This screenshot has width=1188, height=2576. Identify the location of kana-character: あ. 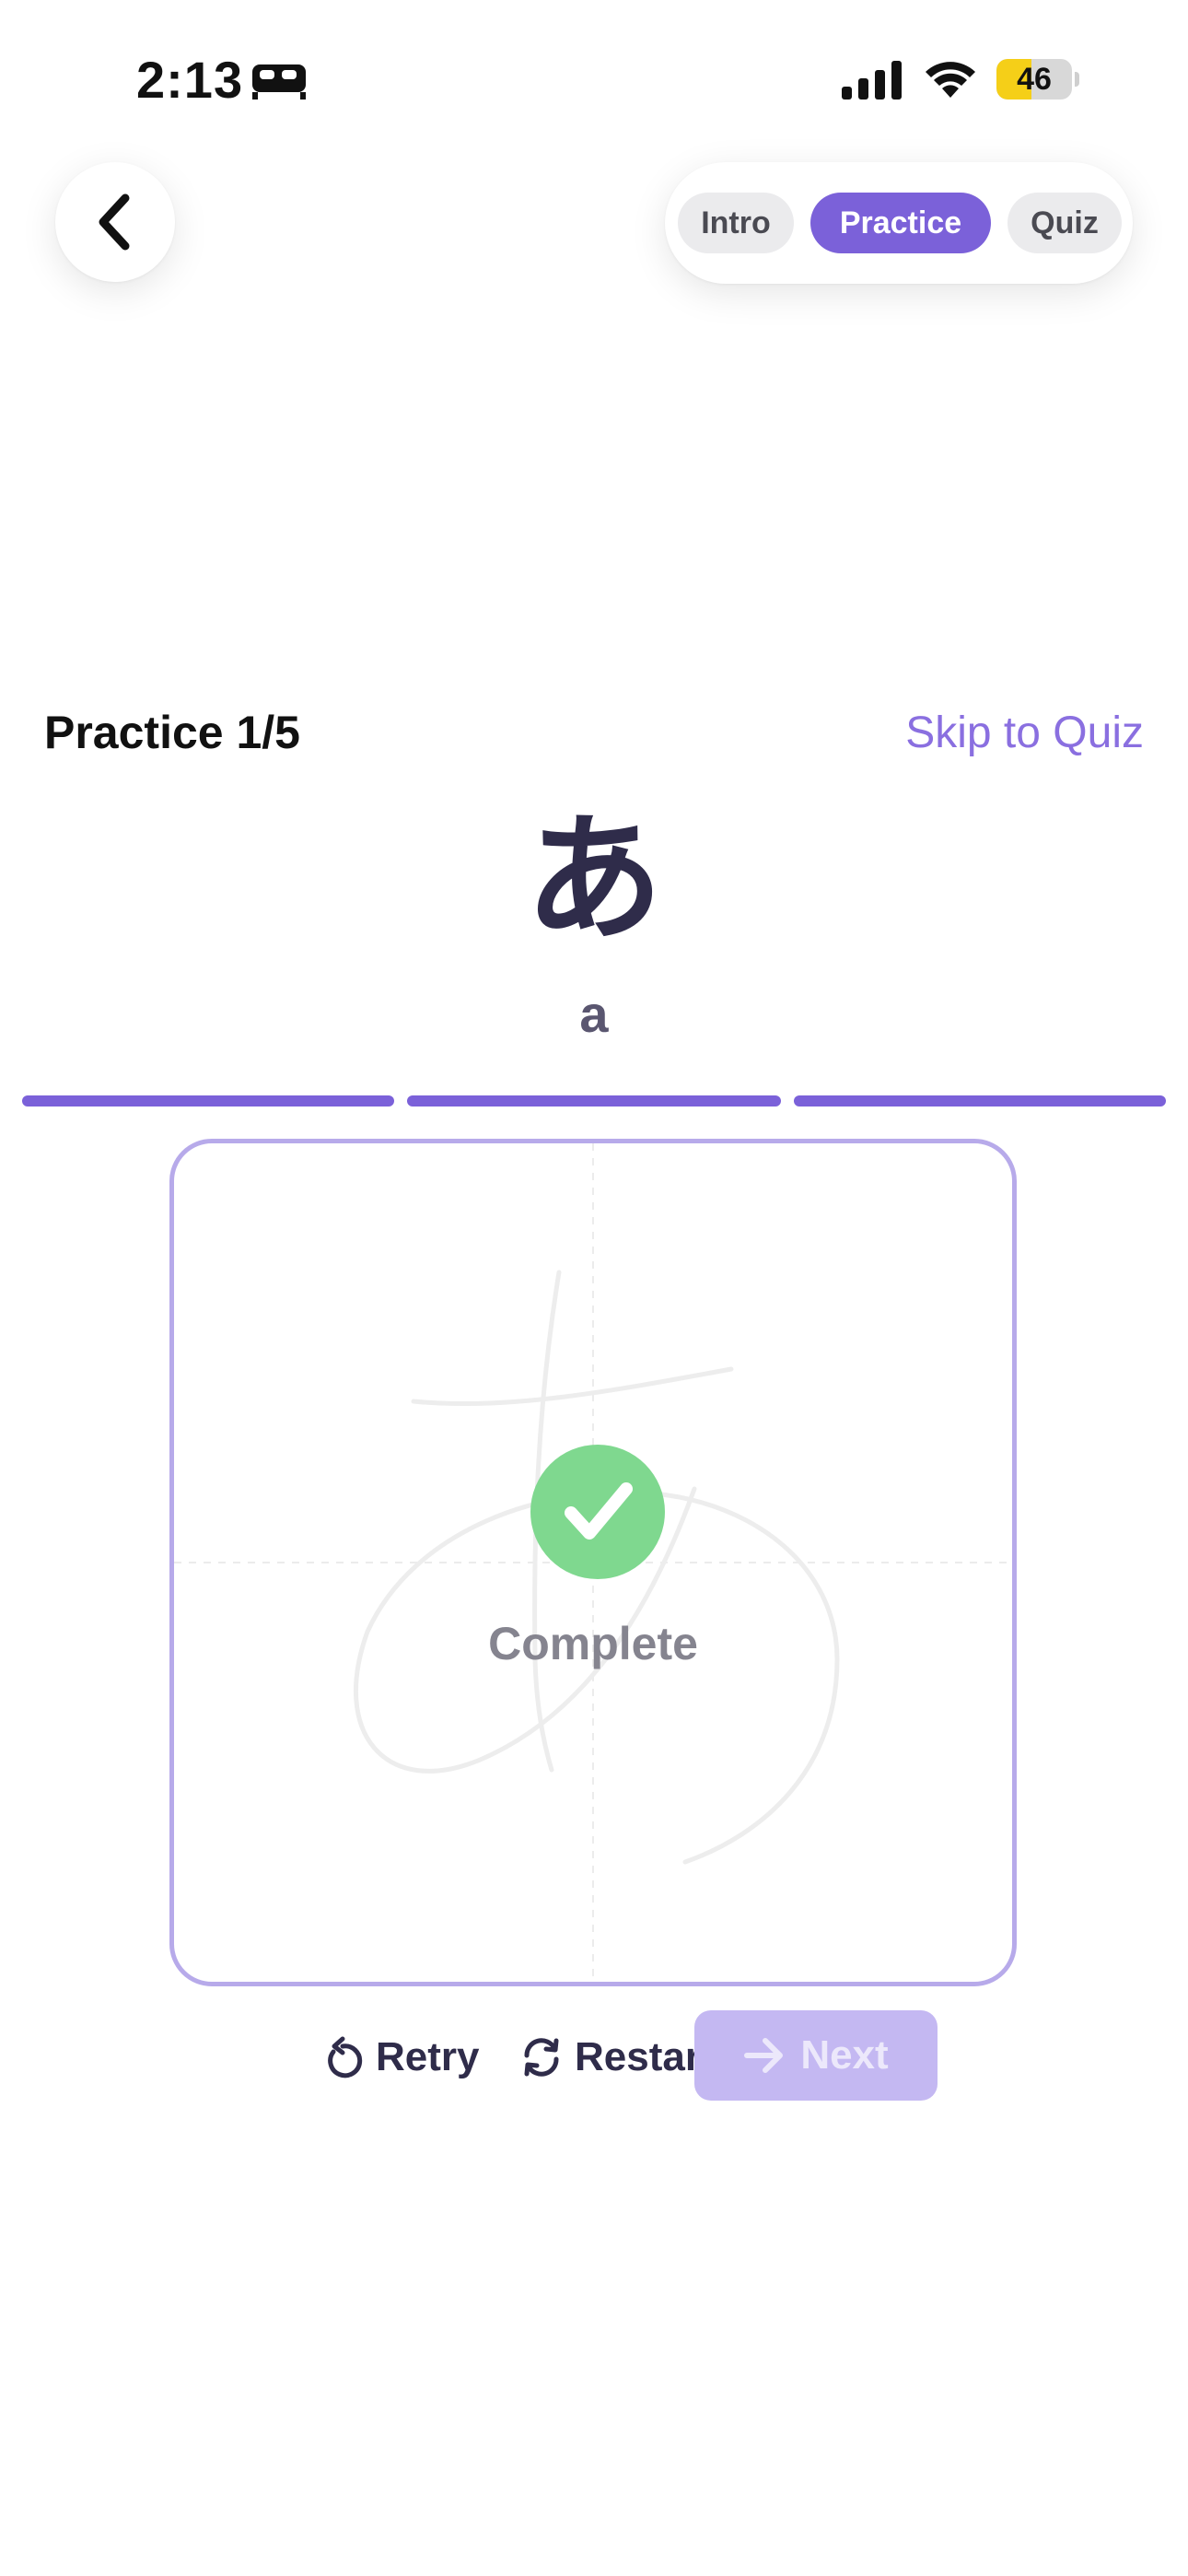
(593, 880).